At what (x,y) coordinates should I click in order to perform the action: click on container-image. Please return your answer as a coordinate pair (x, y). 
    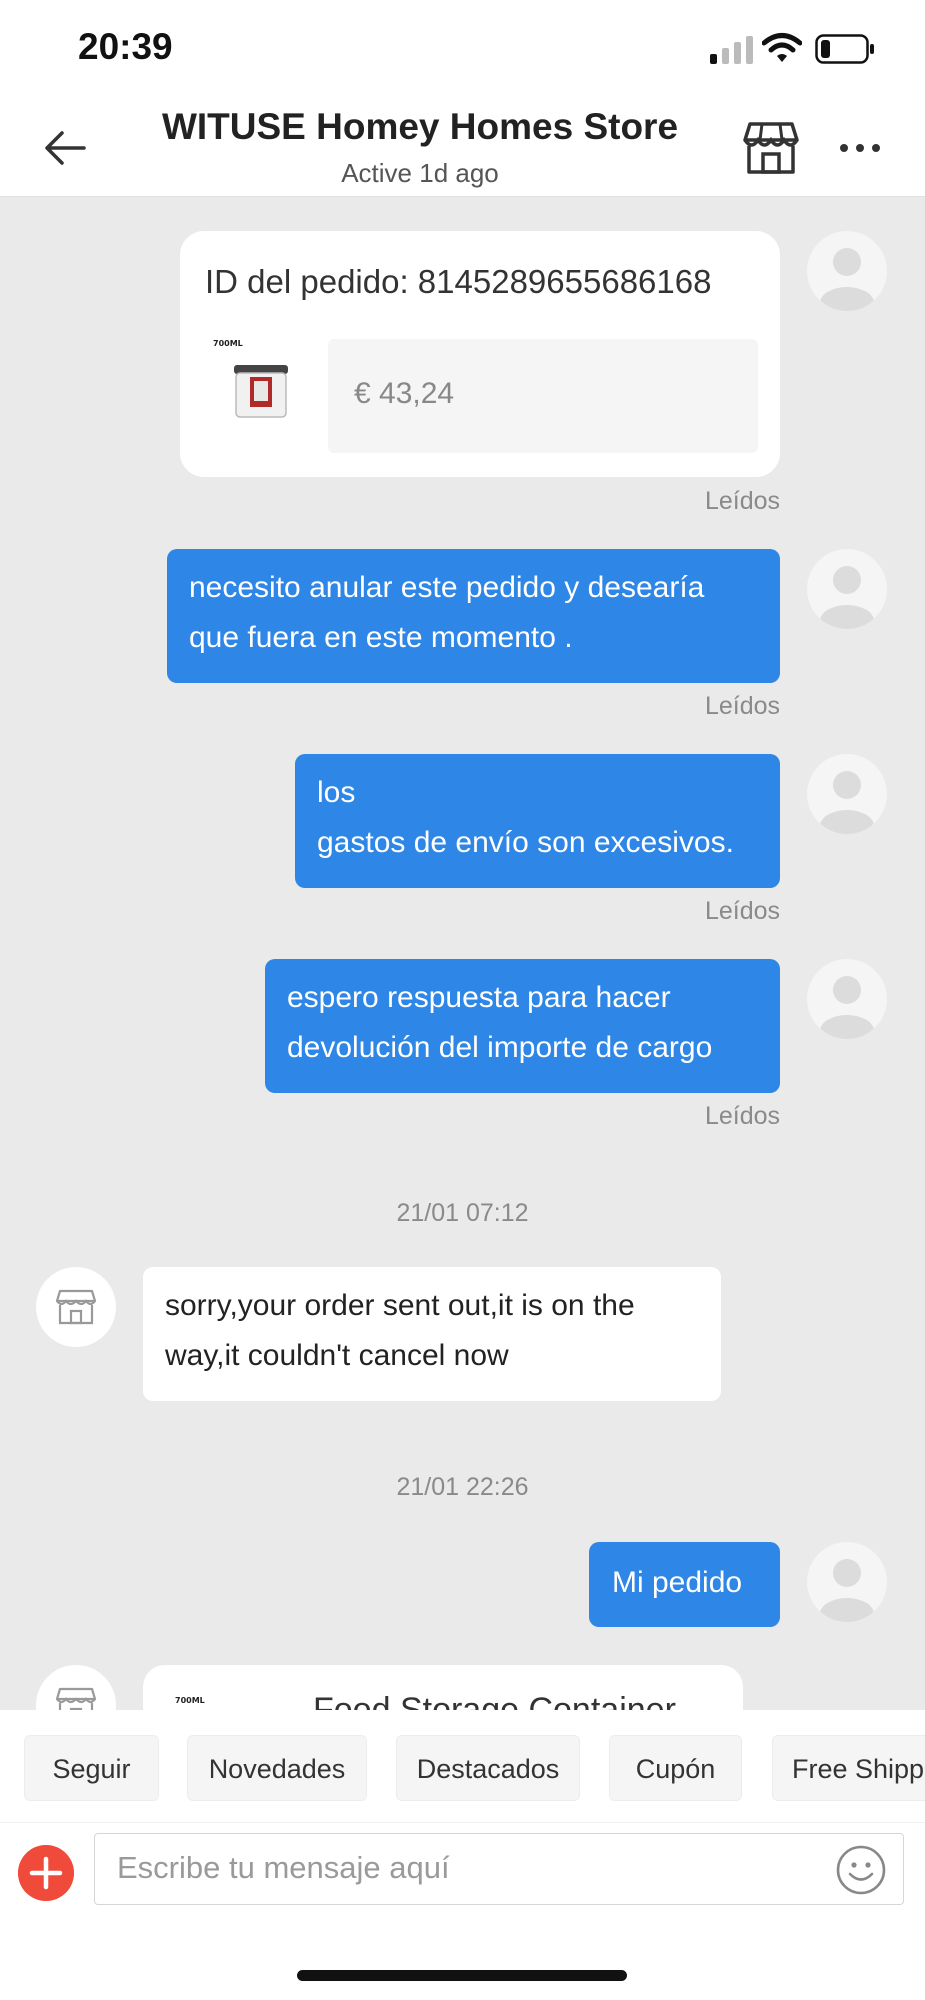
    Looking at the image, I should click on (261, 391).